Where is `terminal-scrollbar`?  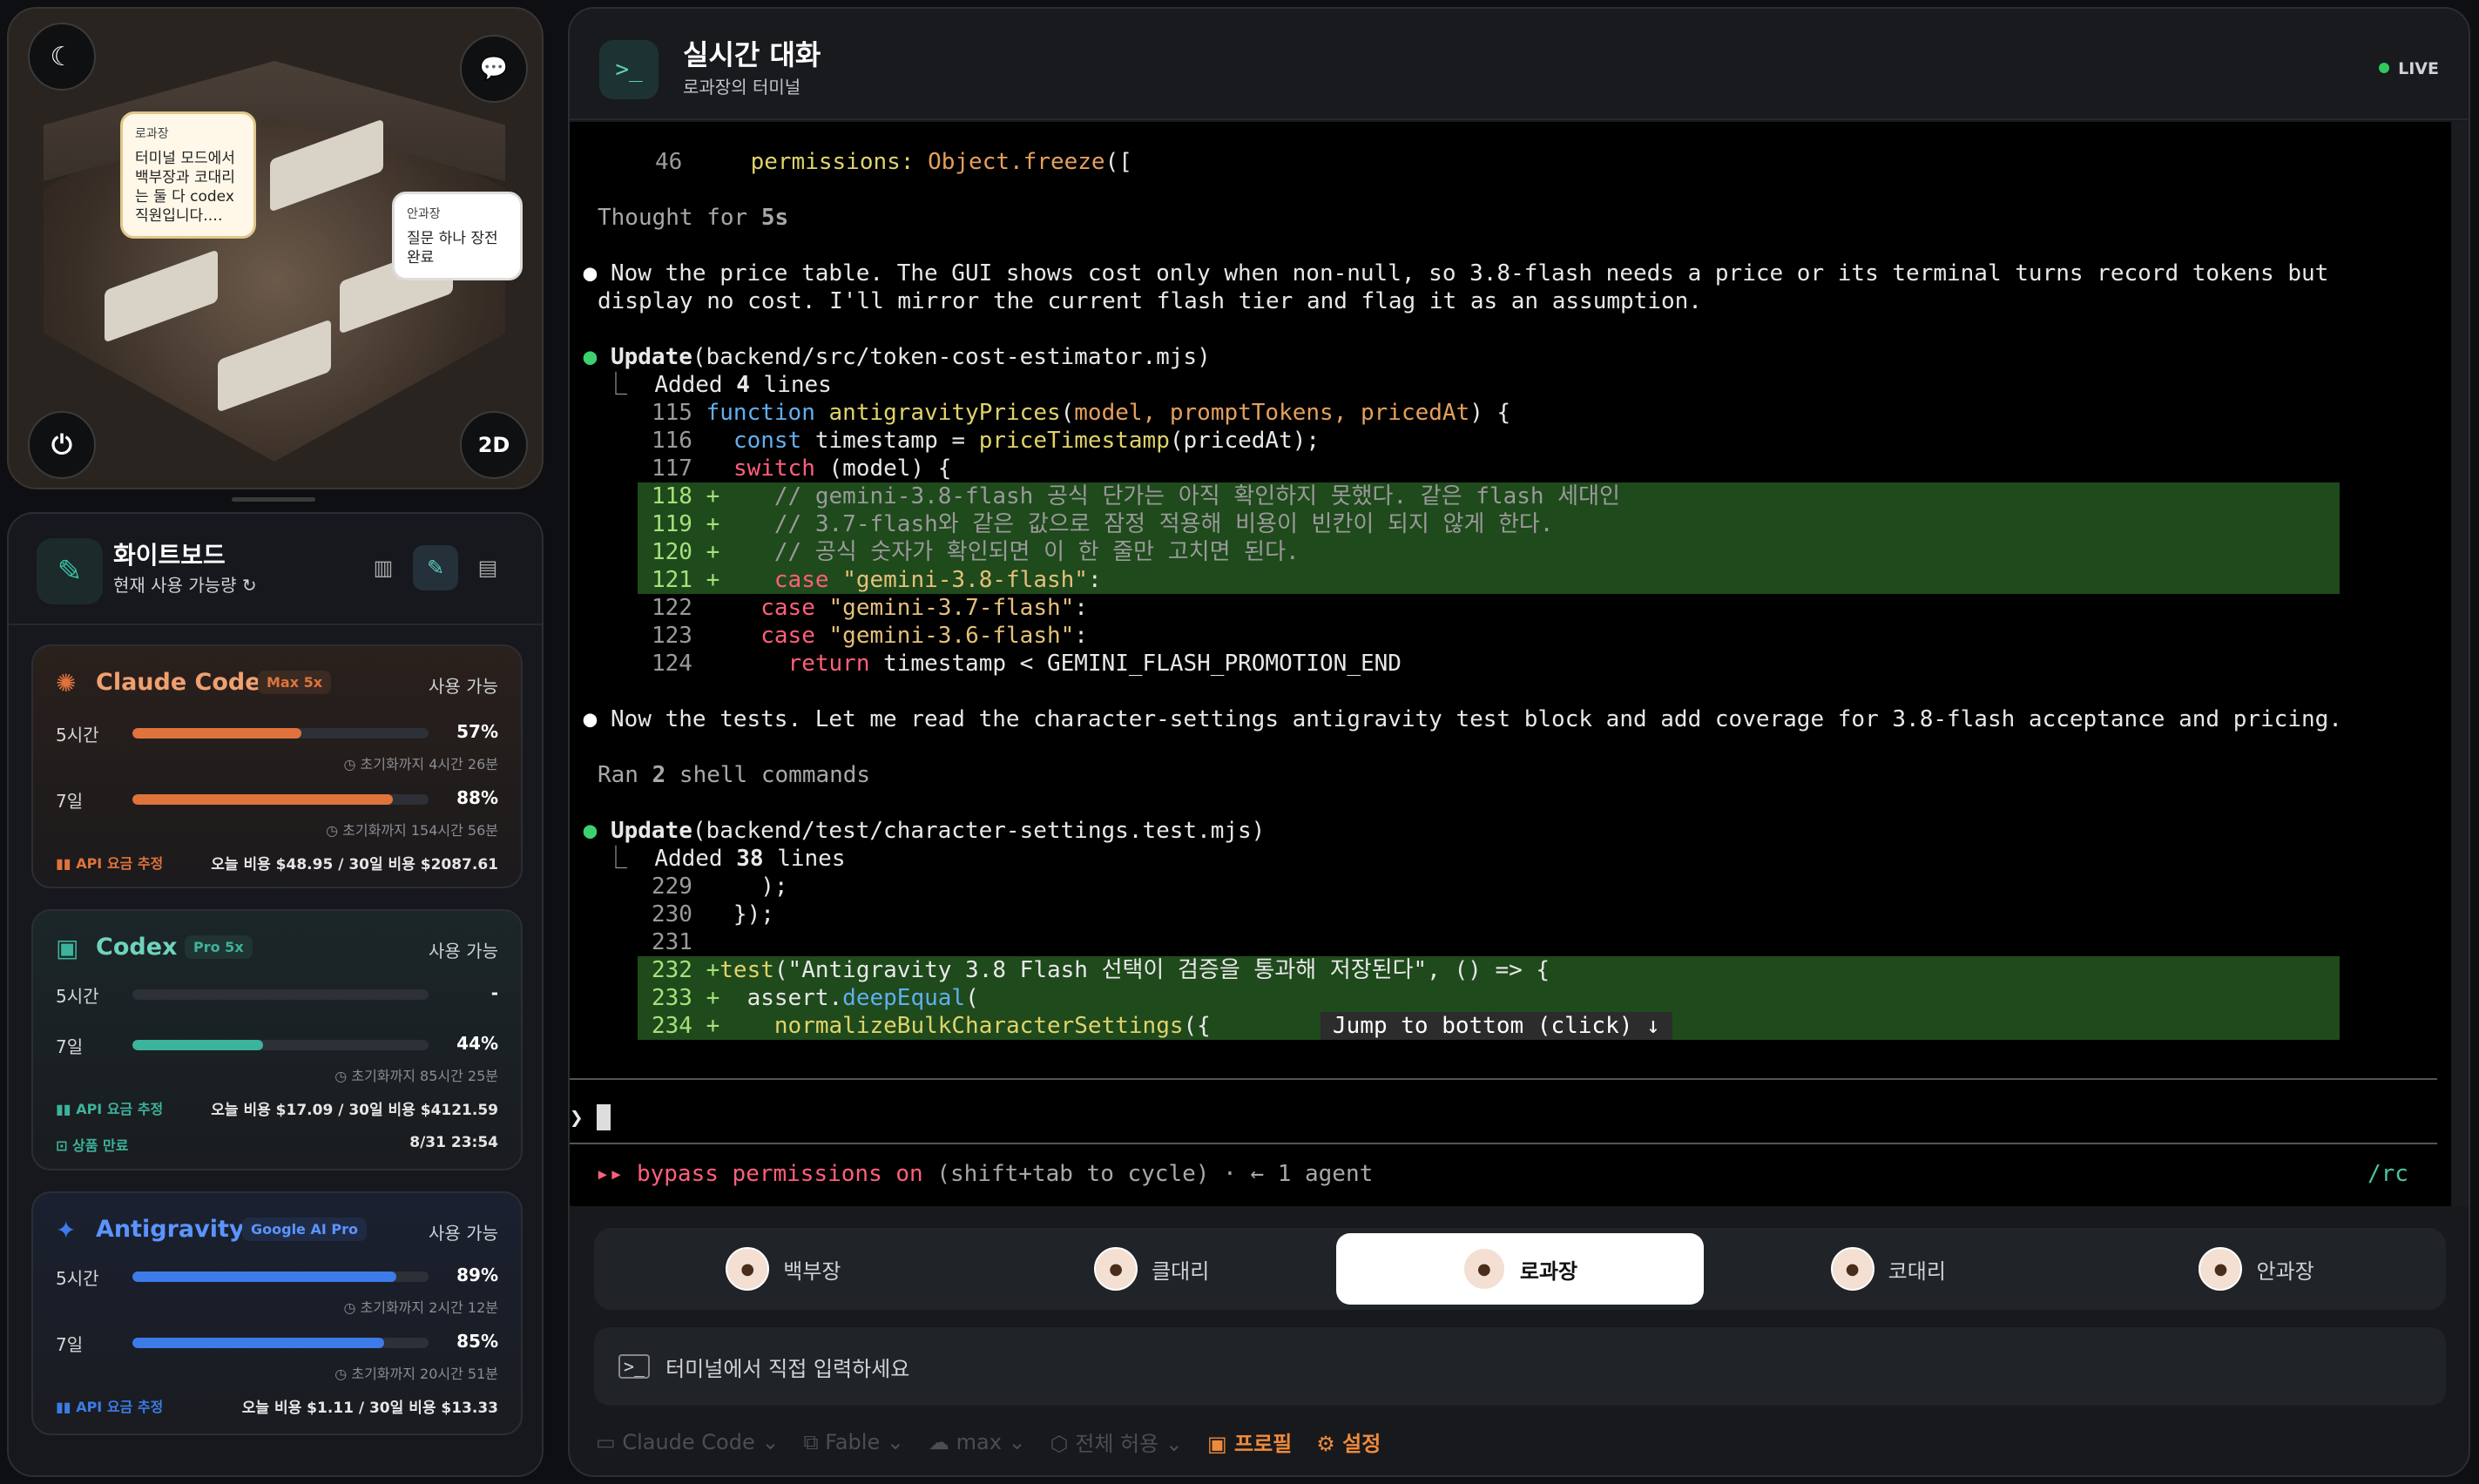
terminal-scrollbar is located at coordinates (2460, 664).